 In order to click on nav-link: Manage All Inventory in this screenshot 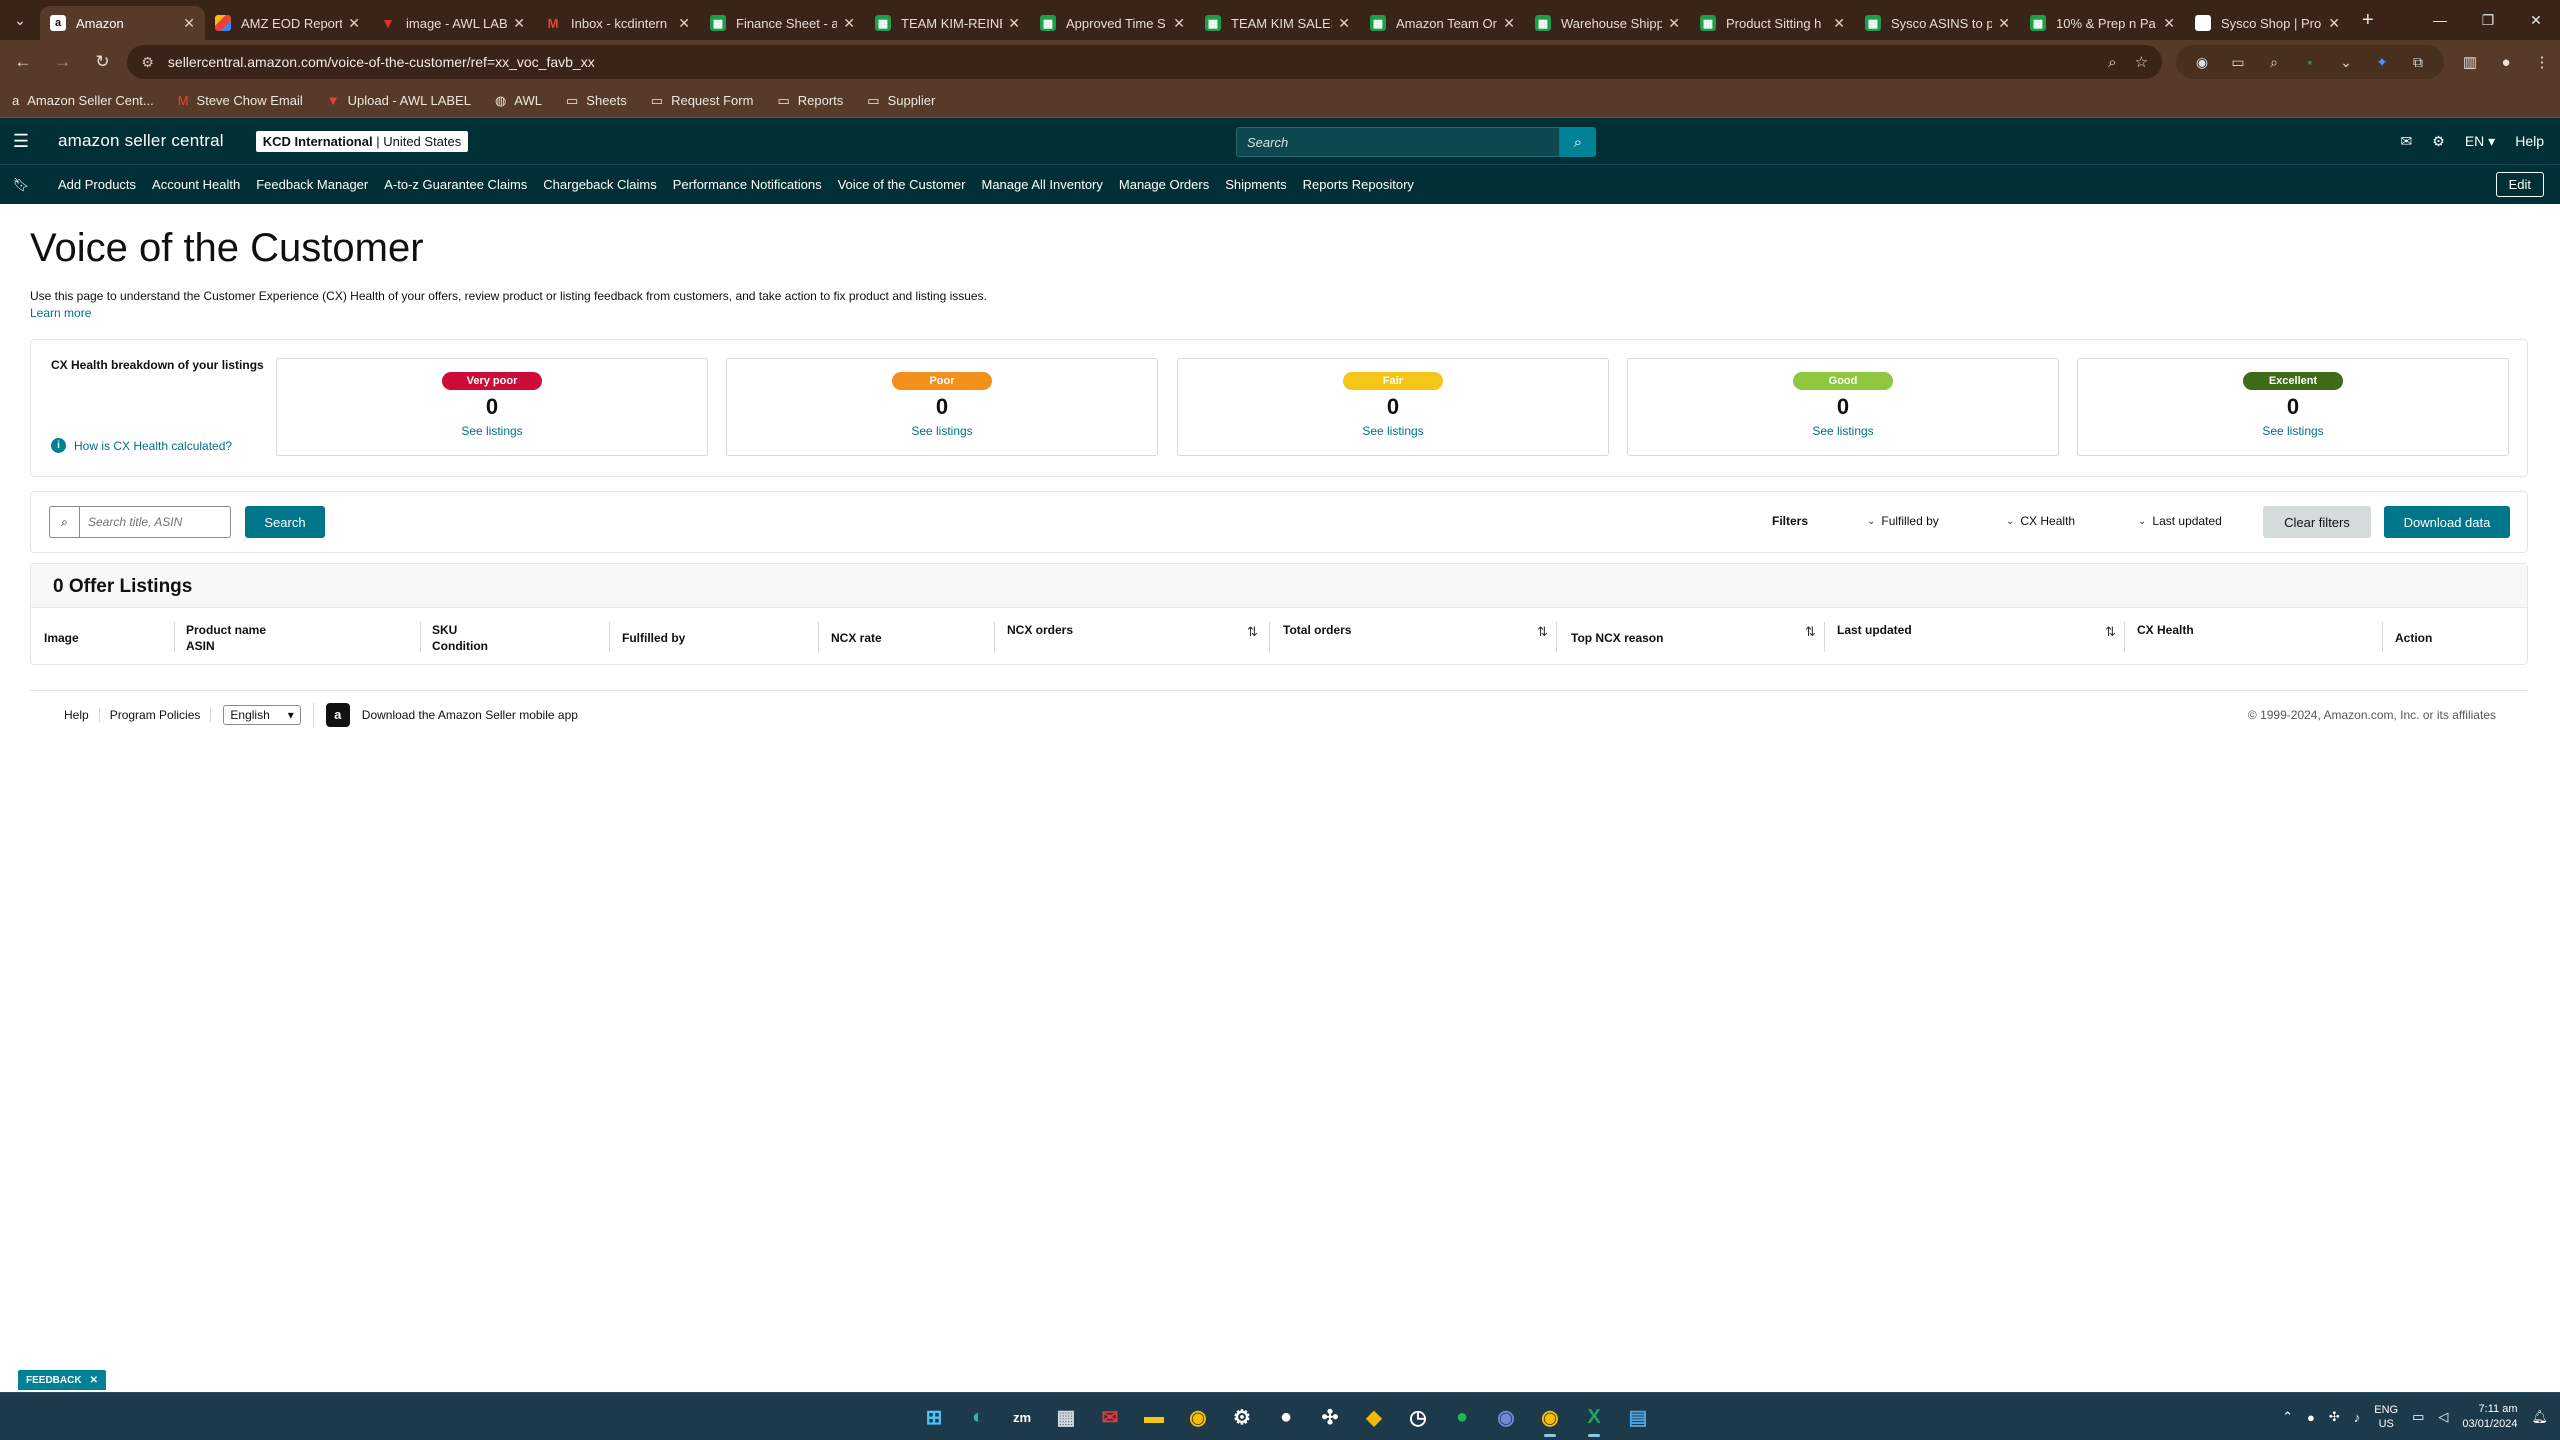, I will do `click(1041, 184)`.